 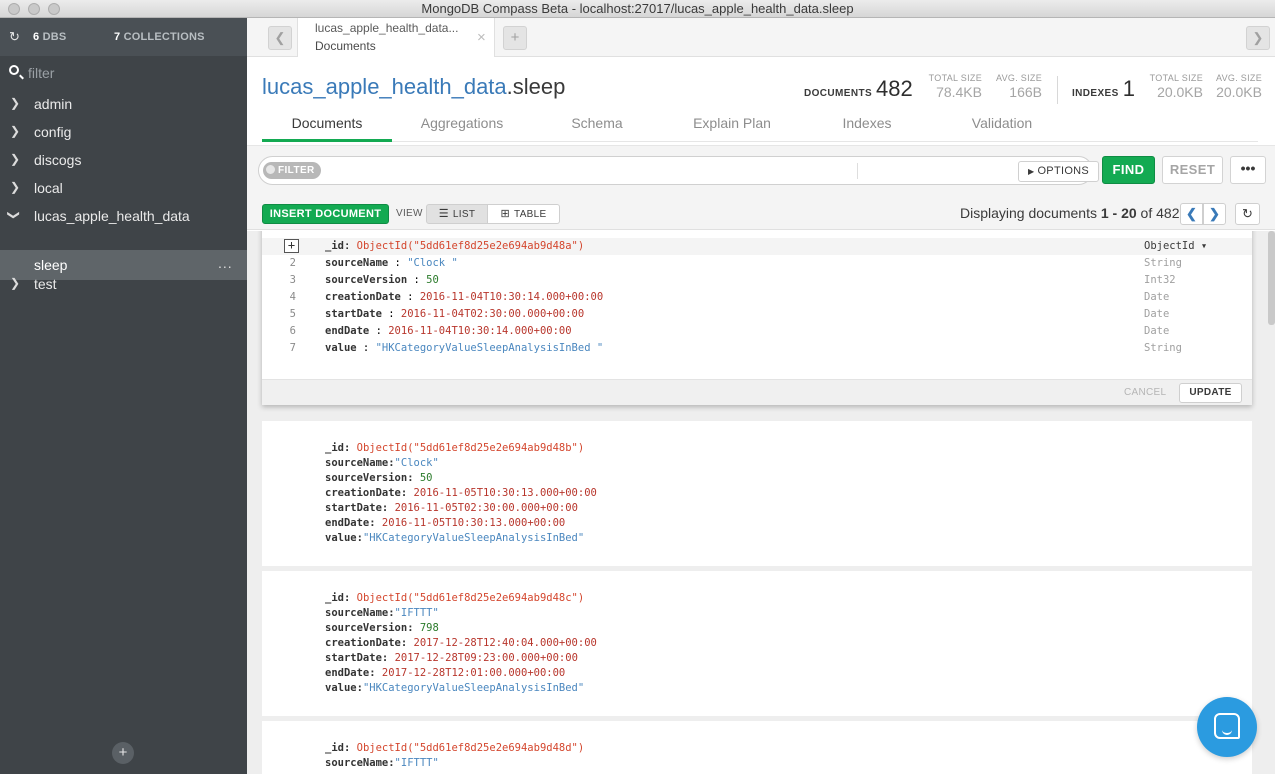 I want to click on chat-support-button, so click(x=1227, y=727).